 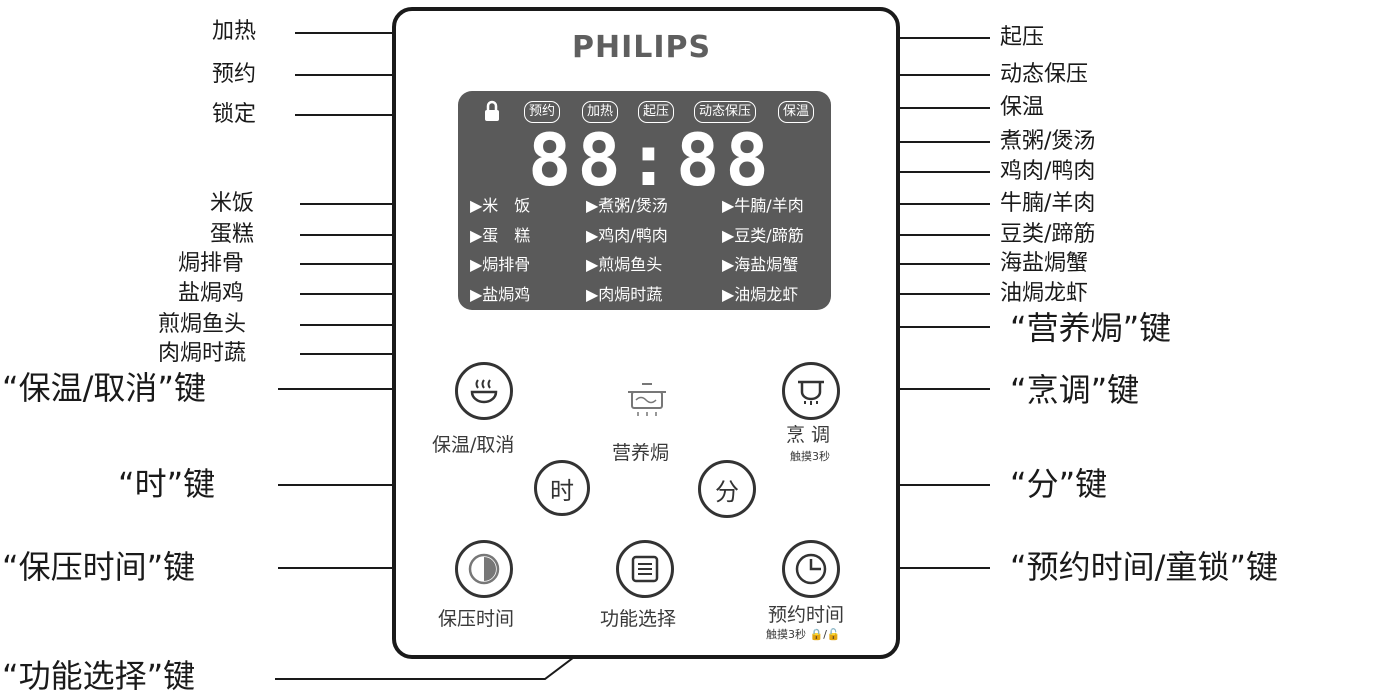 I want to click on callout-salt-chicken: 盐焗鸡, so click(x=211, y=293).